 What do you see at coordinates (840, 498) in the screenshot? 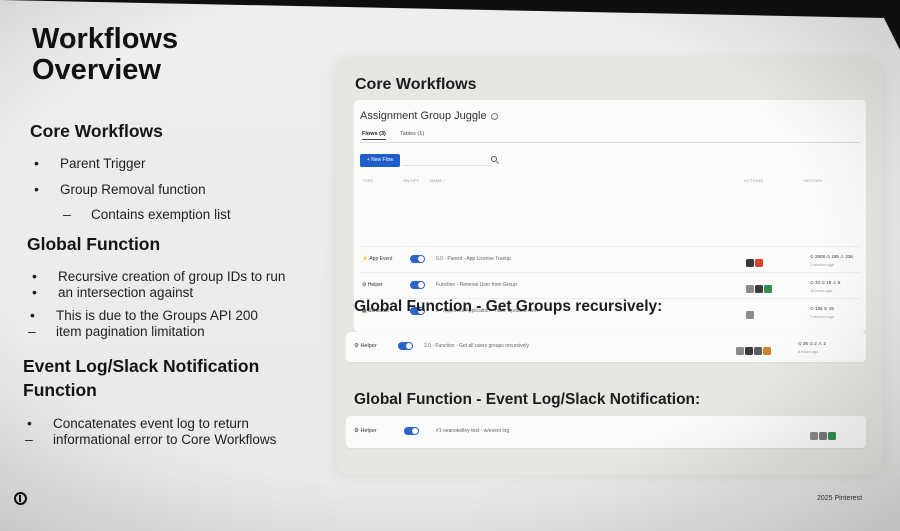
I see `footer-brand: 2025 Pinterest` at bounding box center [840, 498].